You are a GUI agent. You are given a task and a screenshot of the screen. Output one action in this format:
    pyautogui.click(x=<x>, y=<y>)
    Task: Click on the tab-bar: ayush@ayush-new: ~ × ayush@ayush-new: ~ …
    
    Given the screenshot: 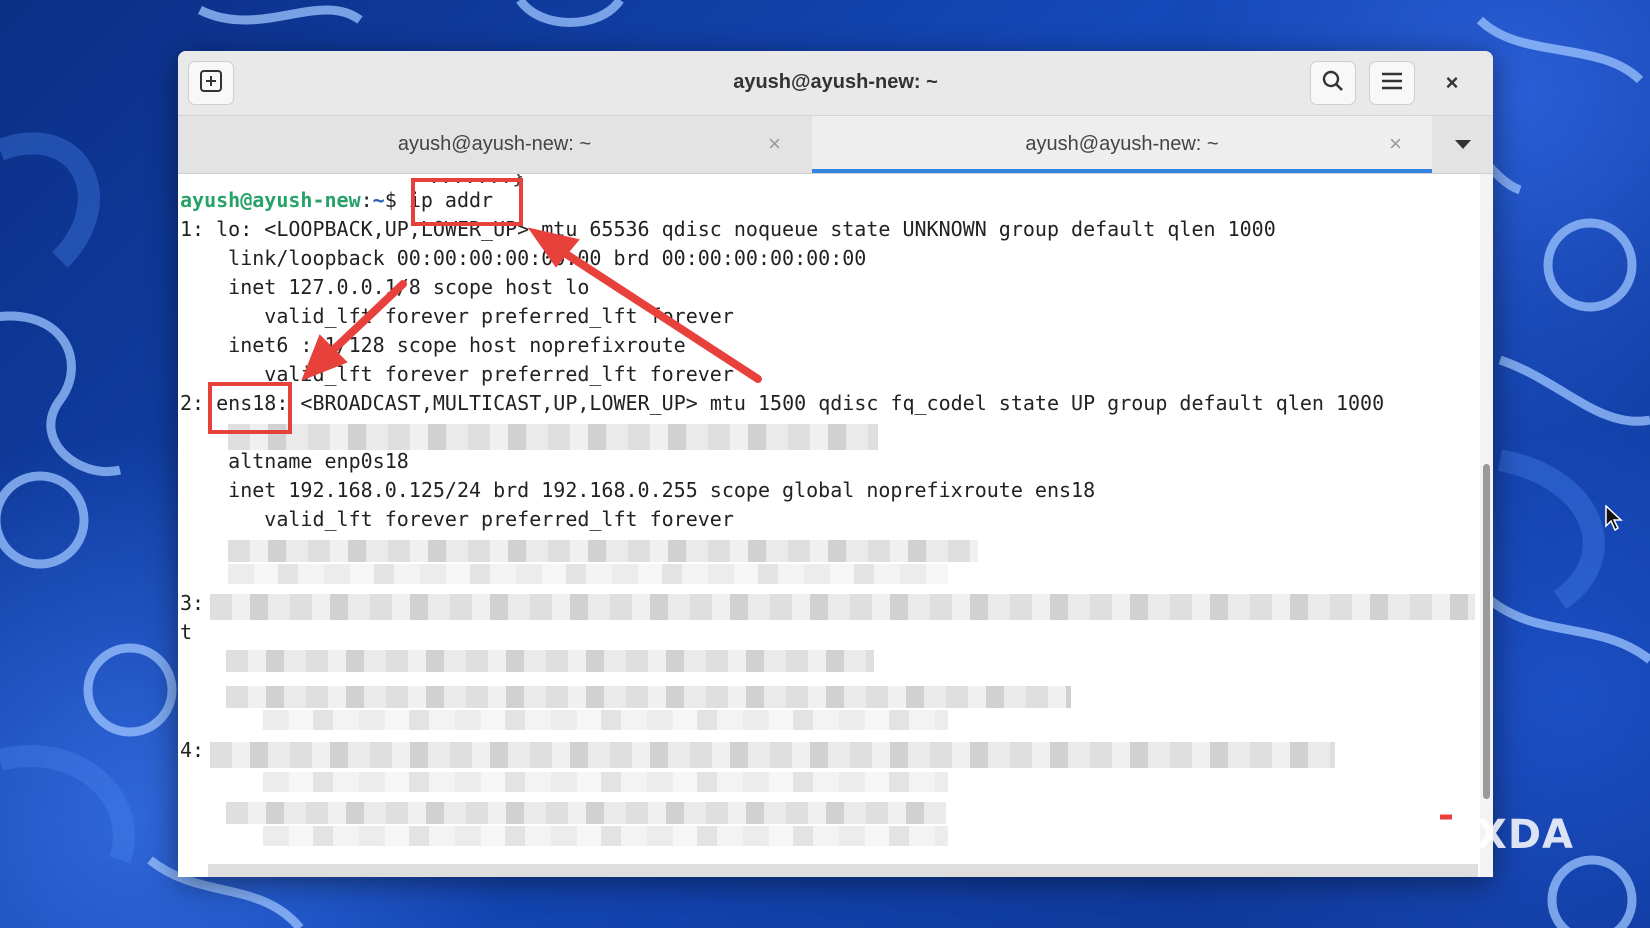 What is the action you would take?
    pyautogui.click(x=835, y=145)
    